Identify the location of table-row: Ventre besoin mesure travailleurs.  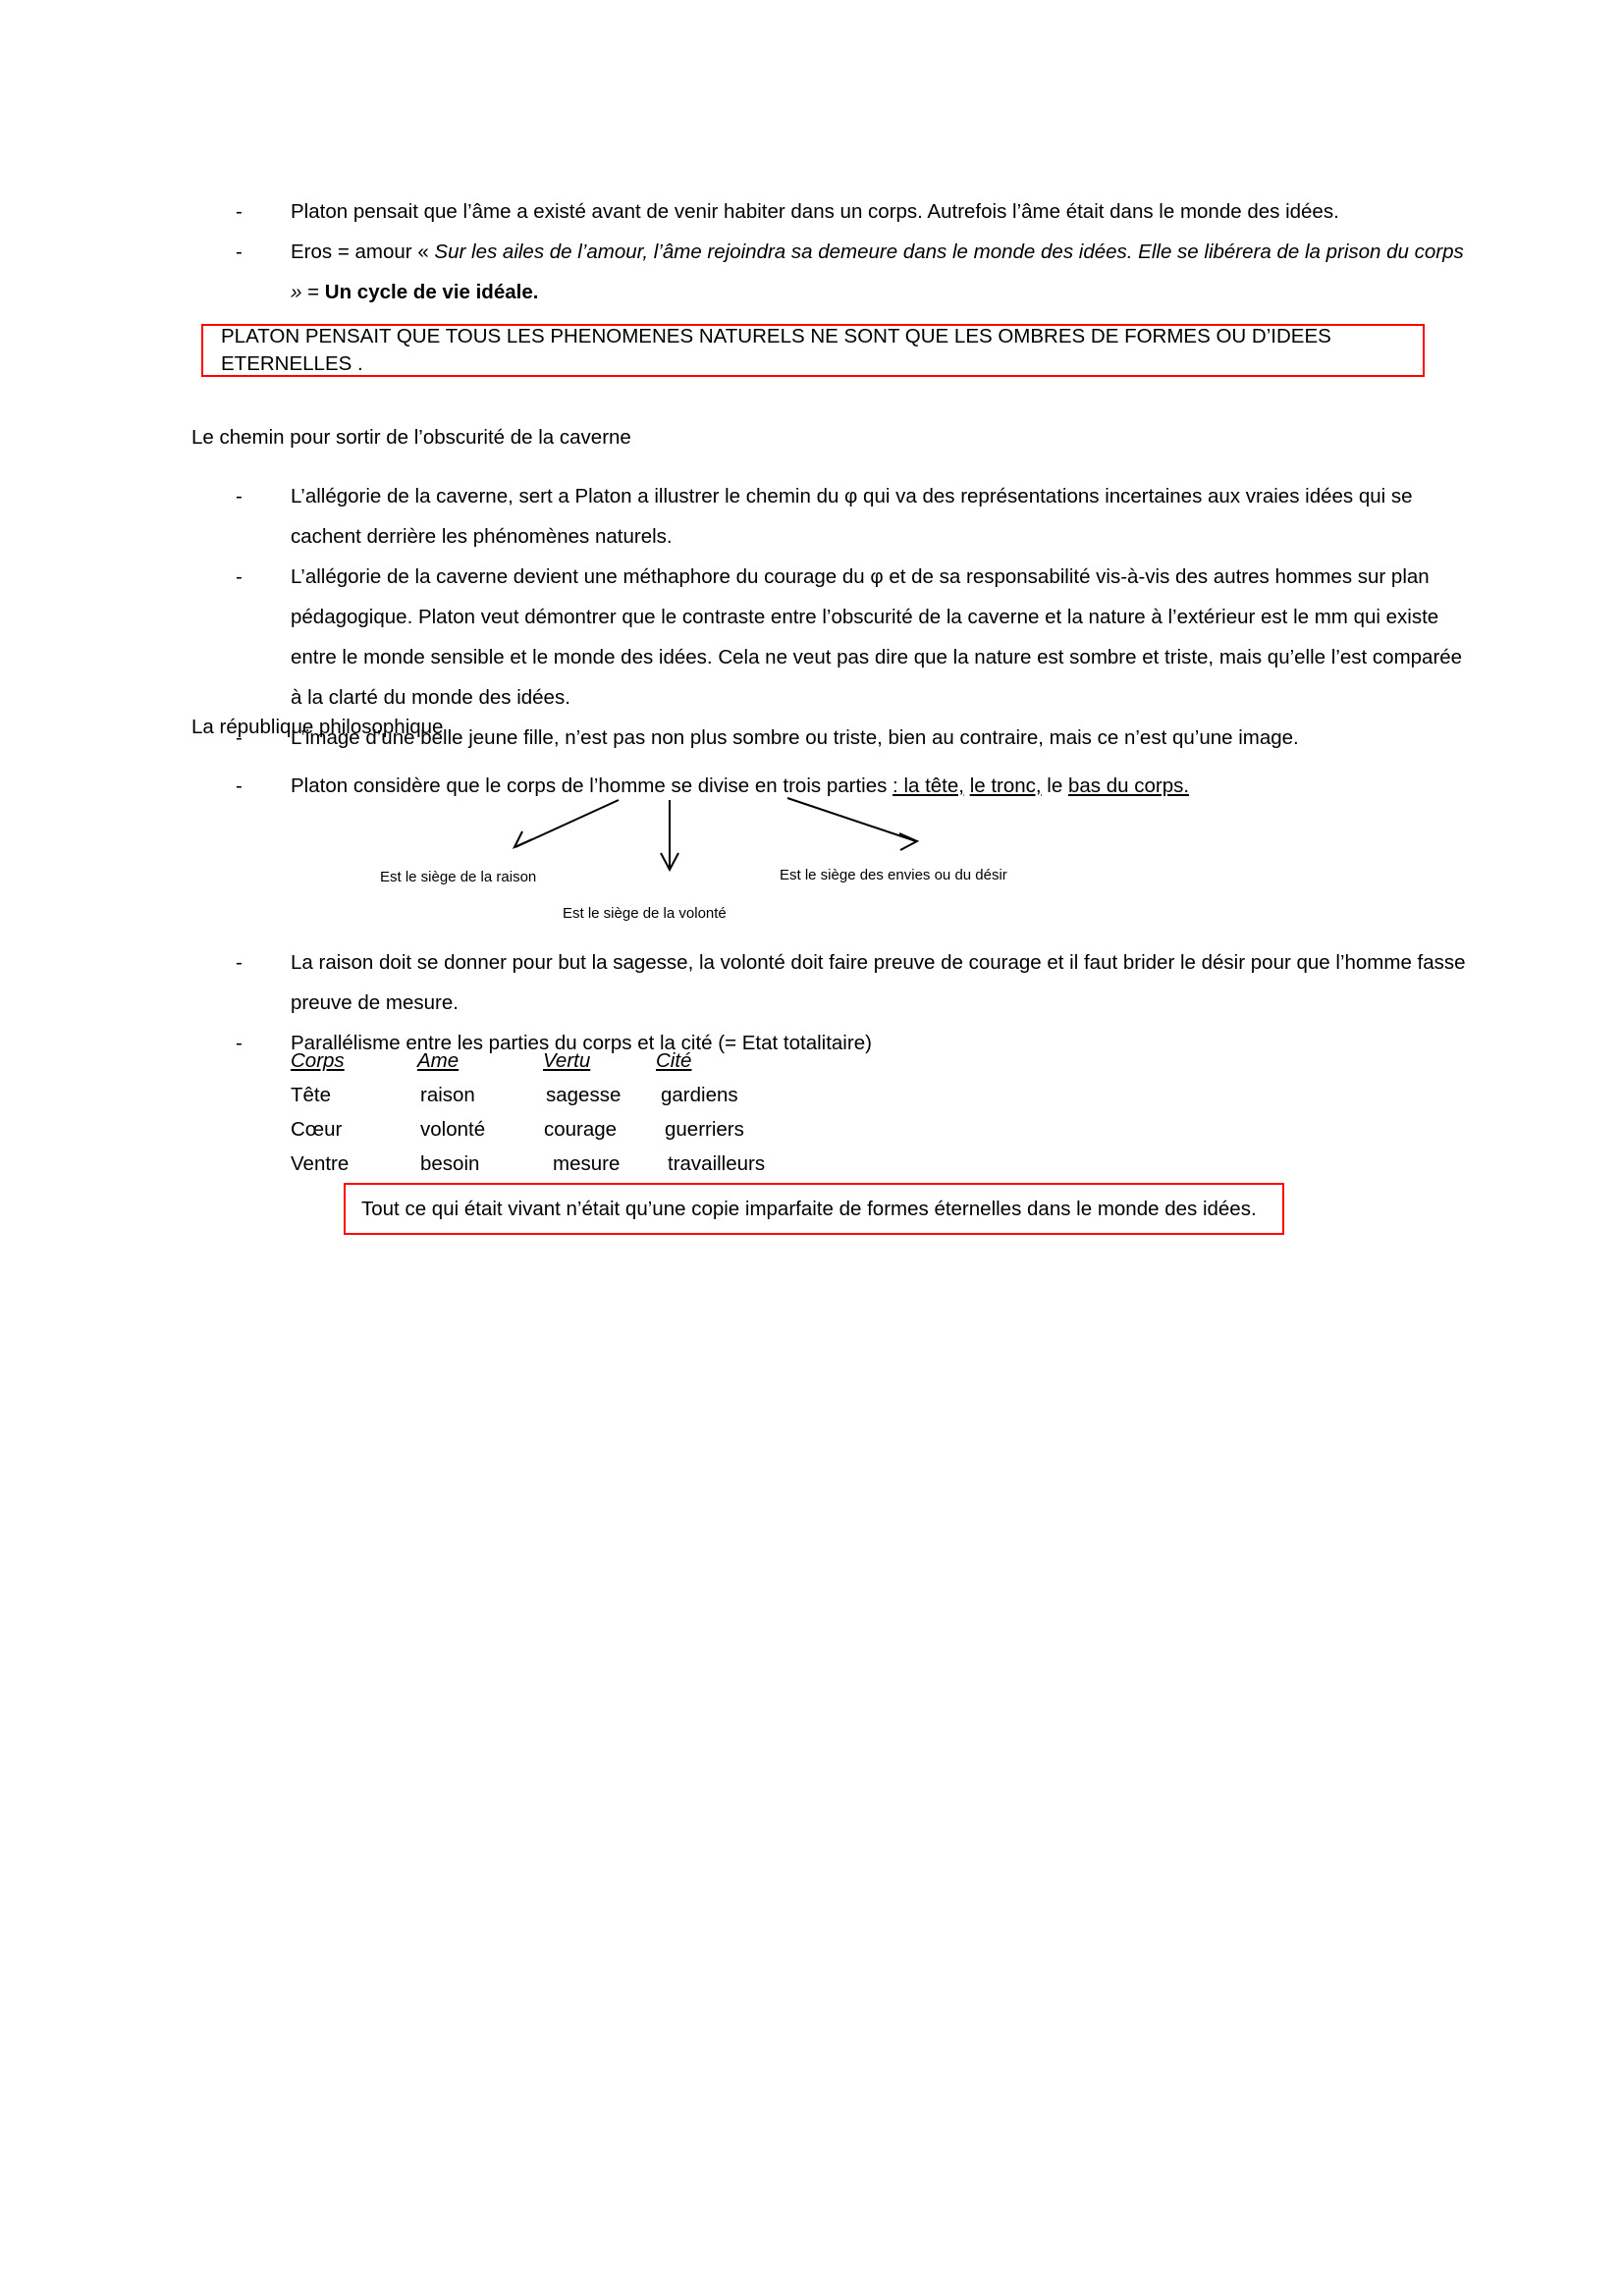
(558, 1164).